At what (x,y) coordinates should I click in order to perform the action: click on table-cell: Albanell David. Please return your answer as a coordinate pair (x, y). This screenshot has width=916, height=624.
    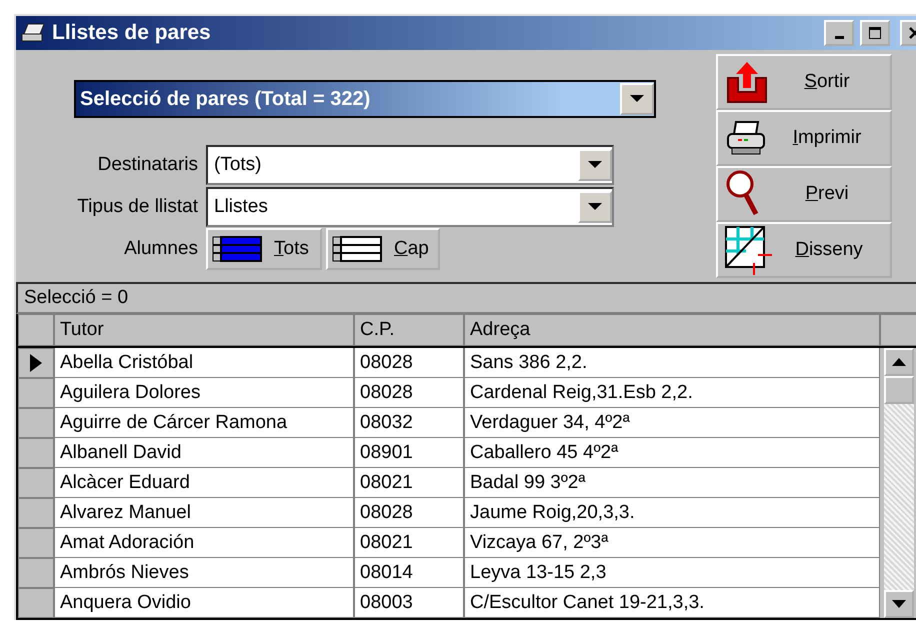
    Looking at the image, I should click on (204, 453).